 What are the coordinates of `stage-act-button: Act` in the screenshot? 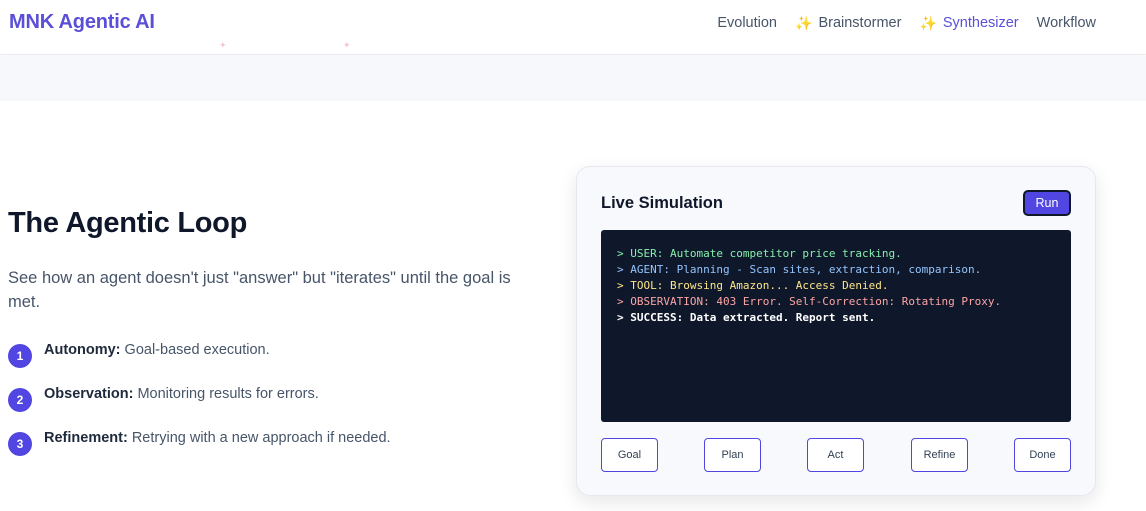 It's located at (835, 455).